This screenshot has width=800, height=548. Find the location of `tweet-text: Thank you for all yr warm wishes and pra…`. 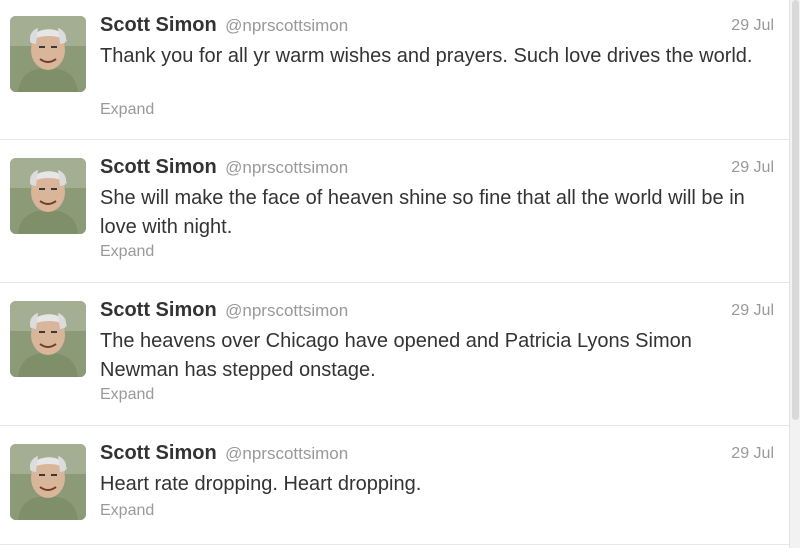

tweet-text: Thank you for all yr warm wishes and pra… is located at coordinates (426, 56).